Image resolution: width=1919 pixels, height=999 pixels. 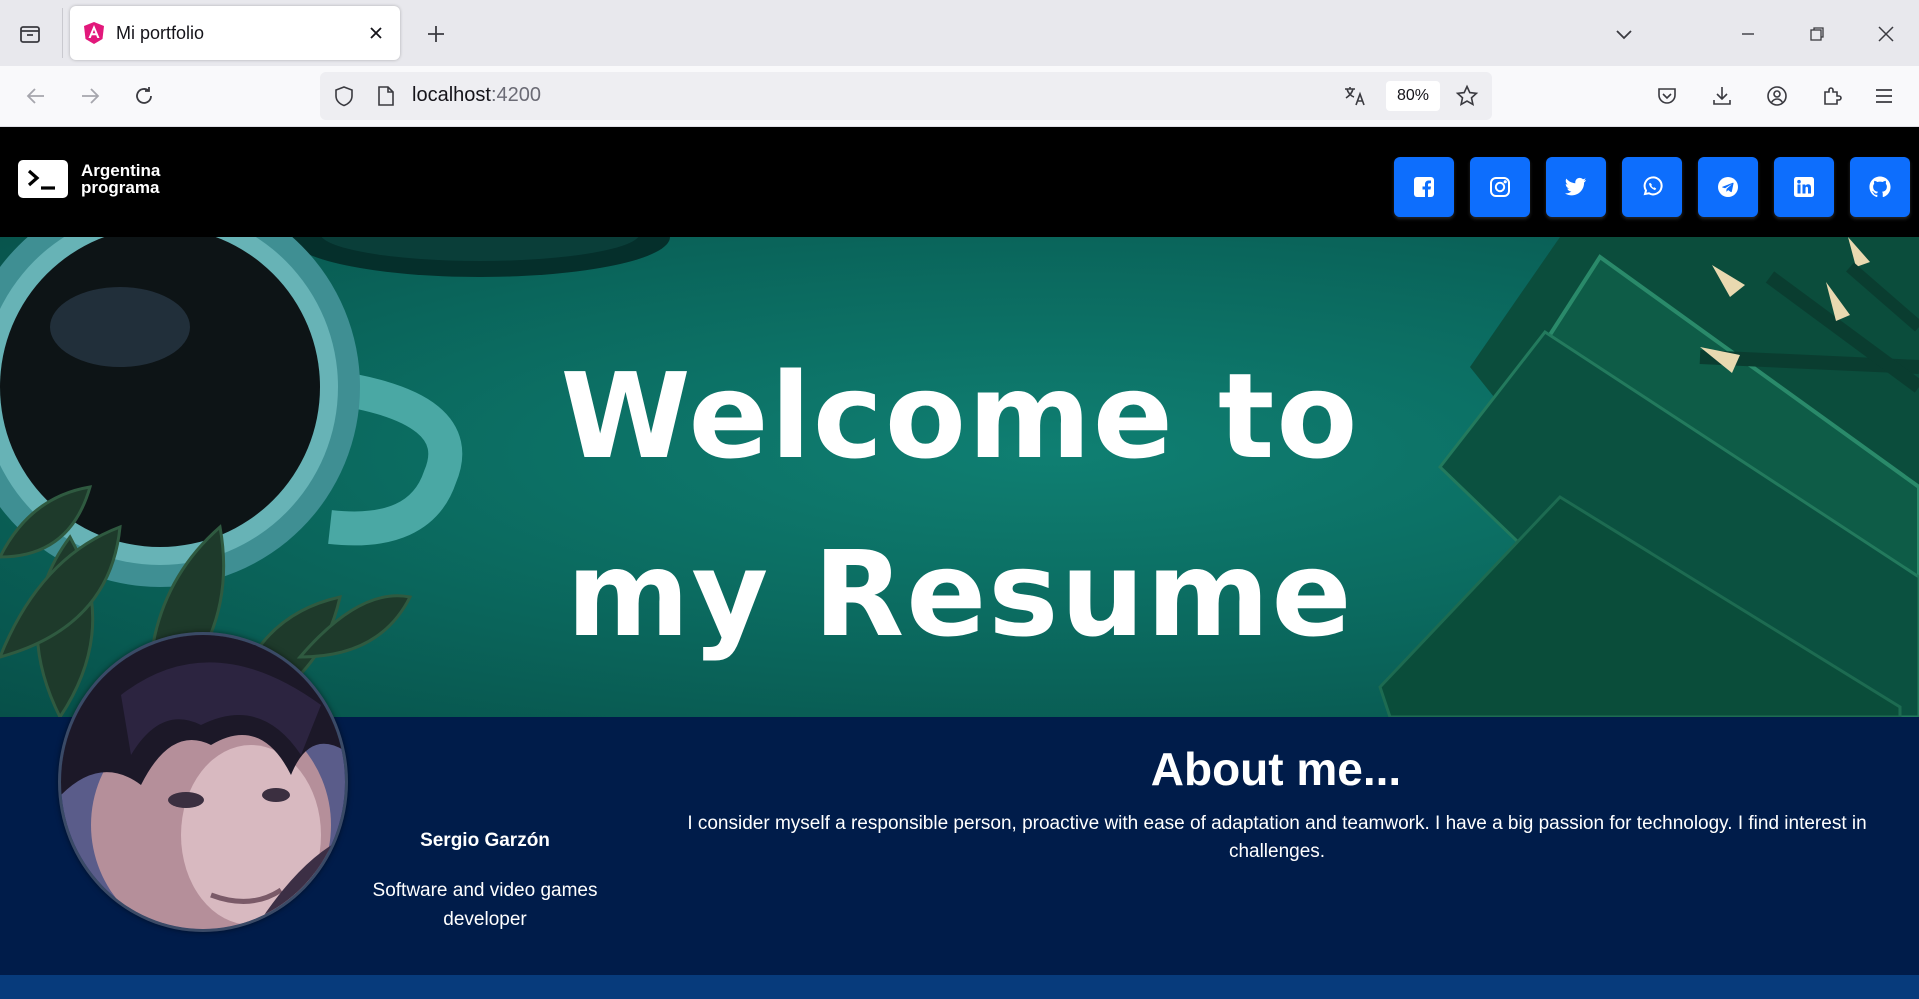 I want to click on tab-list-icon, so click(x=30, y=34).